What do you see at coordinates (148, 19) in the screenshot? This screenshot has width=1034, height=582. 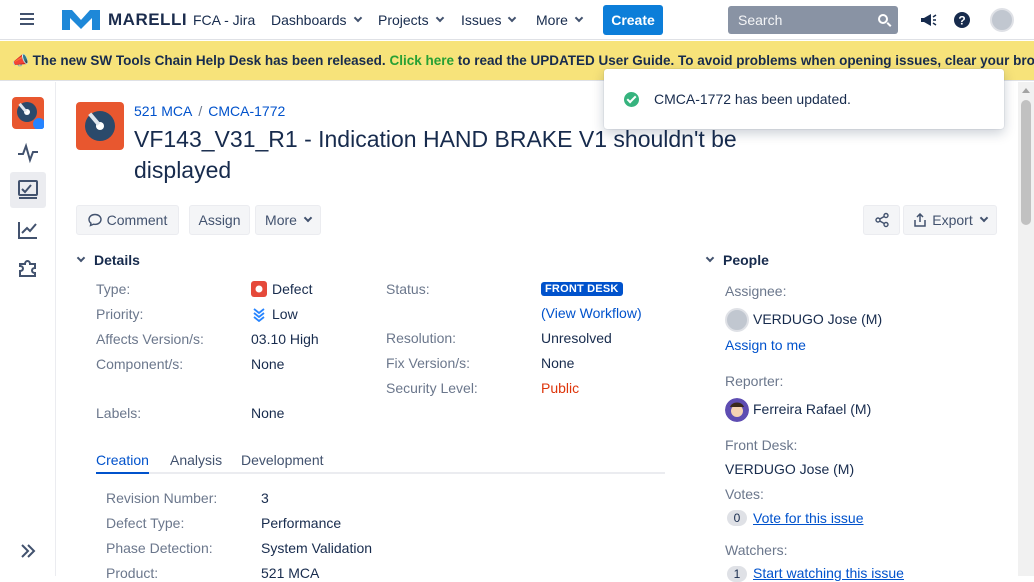 I see `brand-name: MARELLI` at bounding box center [148, 19].